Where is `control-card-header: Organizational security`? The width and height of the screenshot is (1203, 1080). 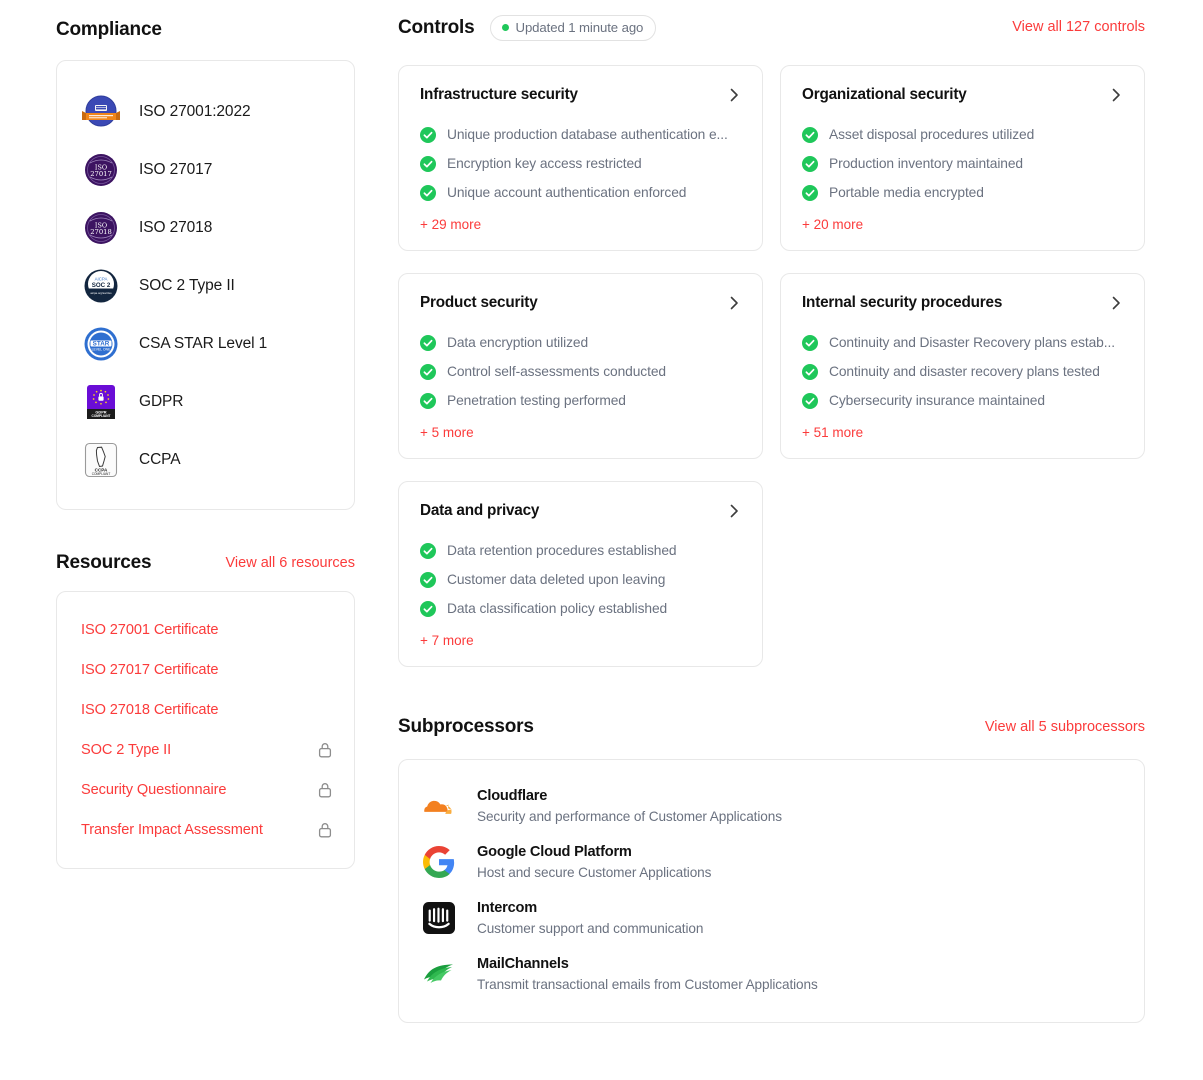
control-card-header: Organizational security is located at coordinates (963, 95).